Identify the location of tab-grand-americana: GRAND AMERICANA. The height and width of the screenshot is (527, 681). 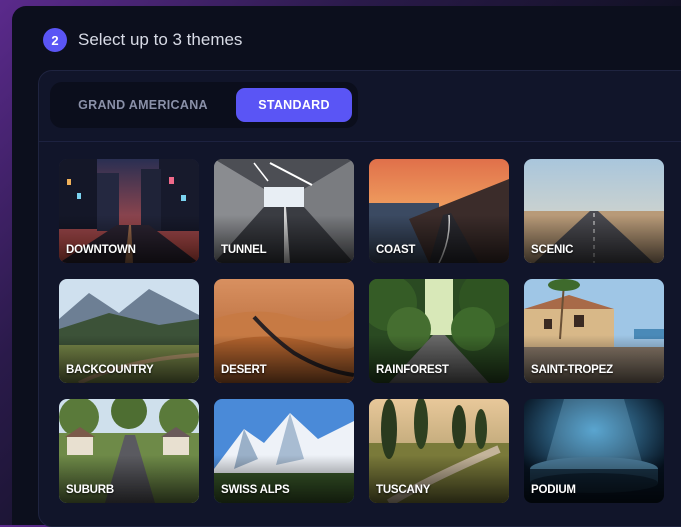
(143, 105).